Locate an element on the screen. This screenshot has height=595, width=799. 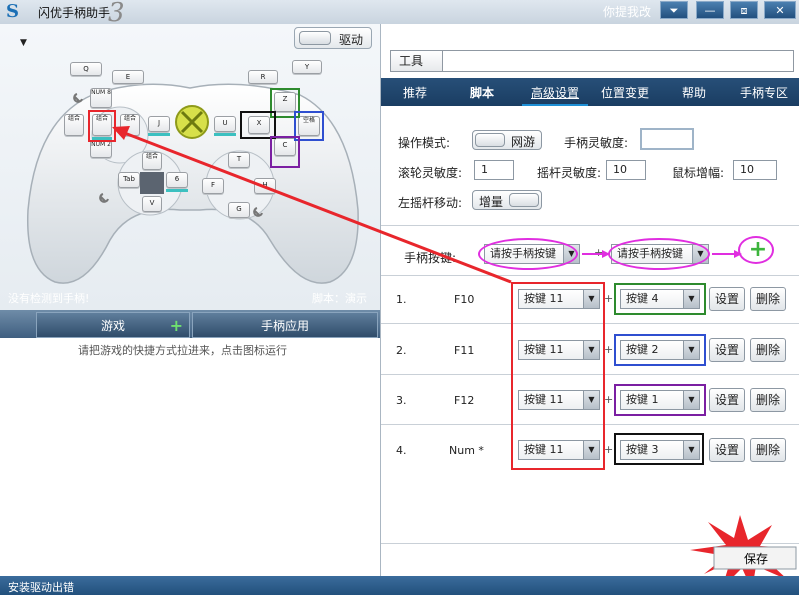
roller-label: 滚轮灵敏度: is located at coordinates (430, 173).